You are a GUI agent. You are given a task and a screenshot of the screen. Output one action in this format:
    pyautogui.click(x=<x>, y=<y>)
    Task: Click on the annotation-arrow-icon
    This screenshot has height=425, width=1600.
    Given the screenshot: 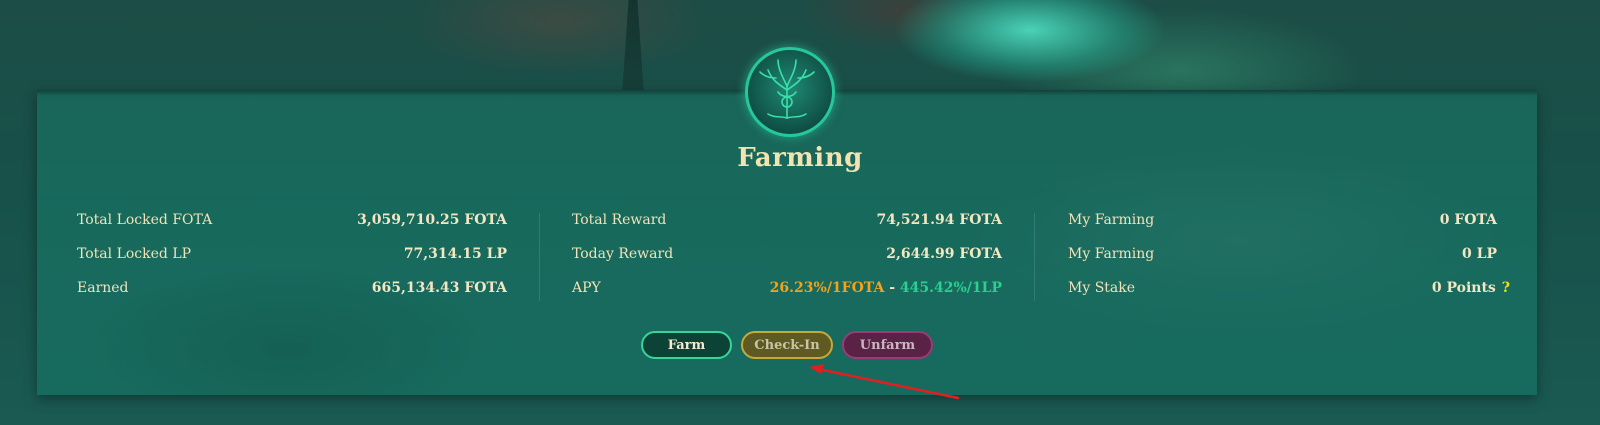 What is the action you would take?
    pyautogui.click(x=884, y=382)
    